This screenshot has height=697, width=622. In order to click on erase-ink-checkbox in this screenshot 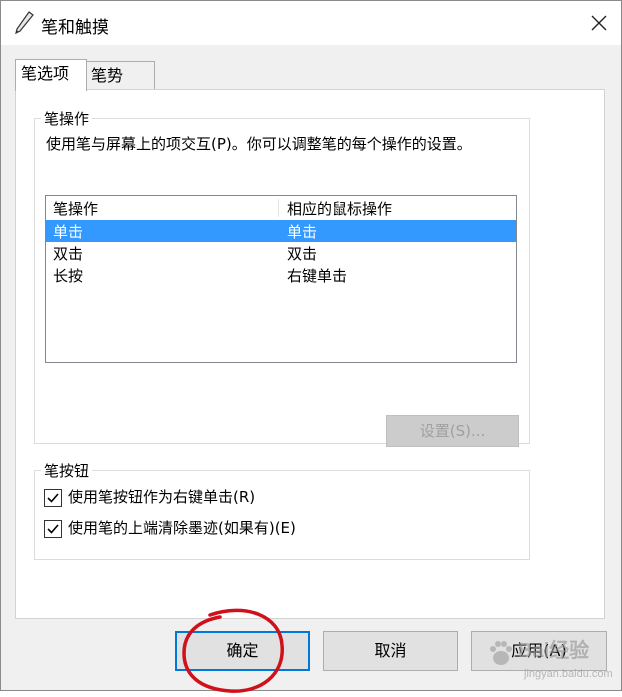, I will do `click(53, 529)`.